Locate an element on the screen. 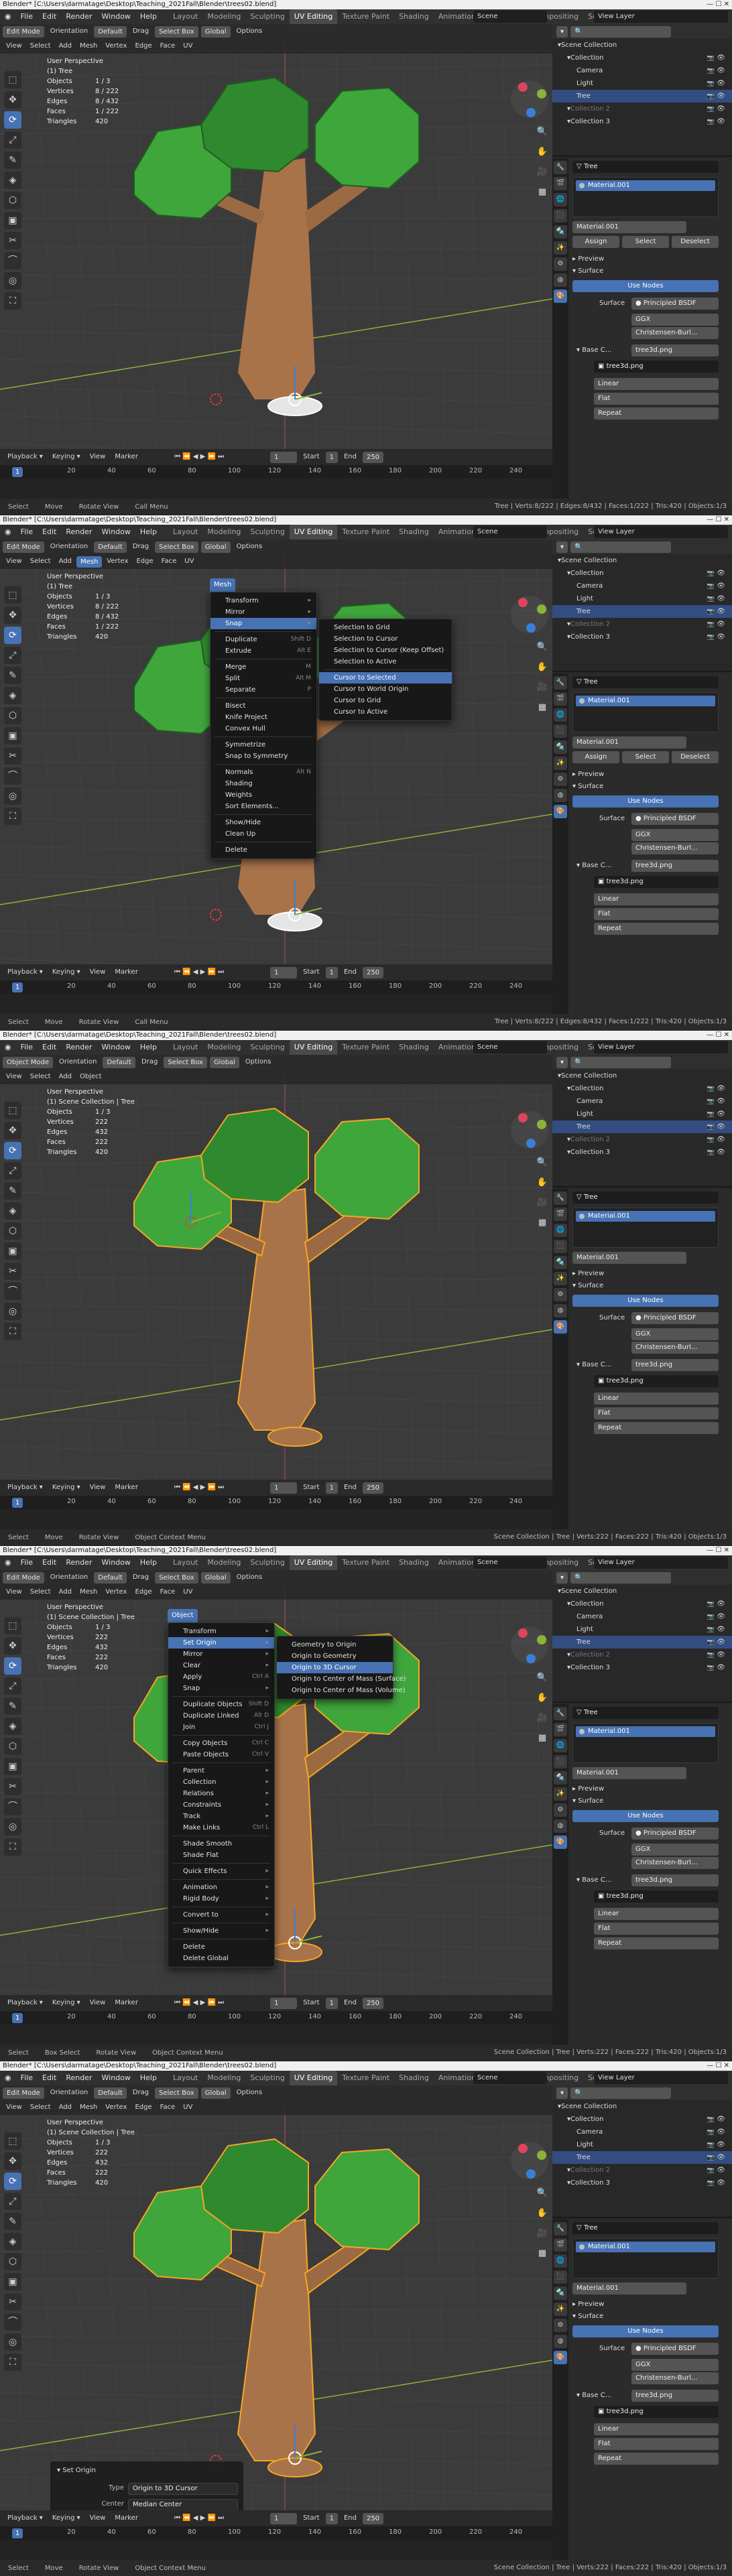 Image resolution: width=732 pixels, height=2576 pixels. header-default: Default is located at coordinates (110, 31).